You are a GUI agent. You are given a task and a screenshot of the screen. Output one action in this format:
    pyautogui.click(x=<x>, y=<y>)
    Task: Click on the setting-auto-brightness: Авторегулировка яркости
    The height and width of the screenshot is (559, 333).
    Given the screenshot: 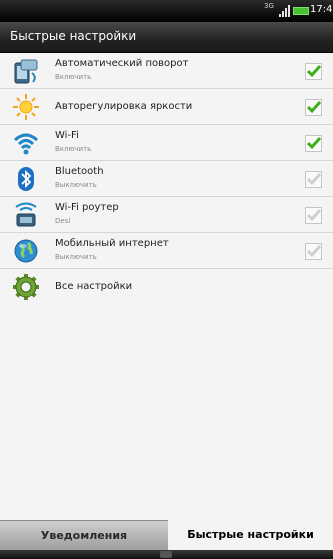 What is the action you would take?
    pyautogui.click(x=166, y=107)
    